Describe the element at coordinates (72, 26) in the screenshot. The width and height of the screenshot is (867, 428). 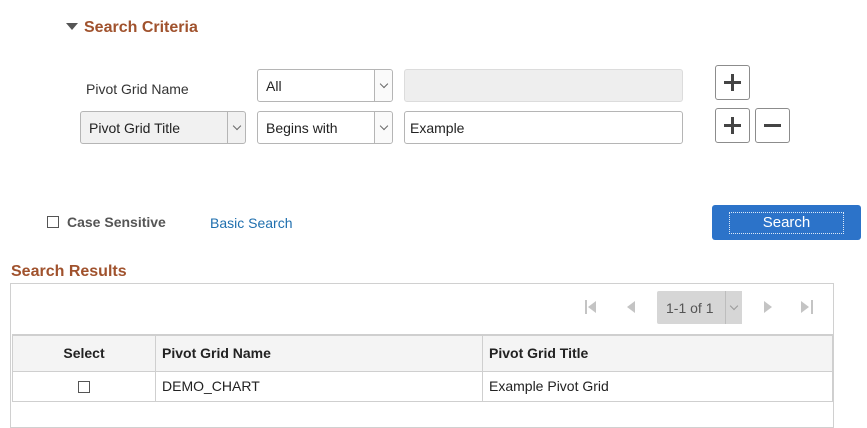
I see `collapse-triangle-icon` at that location.